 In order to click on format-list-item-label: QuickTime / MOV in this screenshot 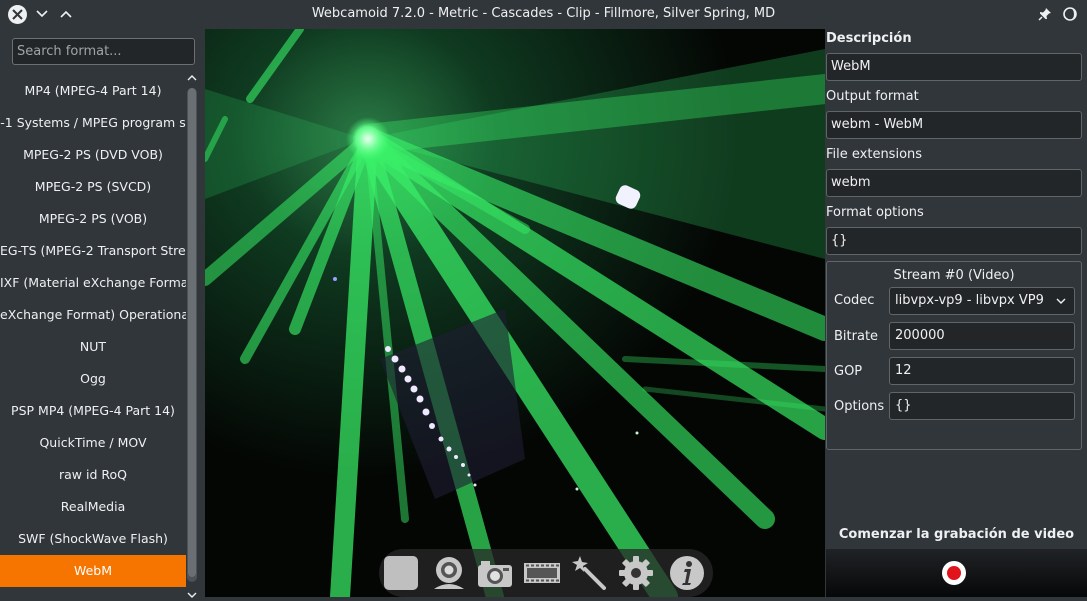, I will do `click(93, 442)`.